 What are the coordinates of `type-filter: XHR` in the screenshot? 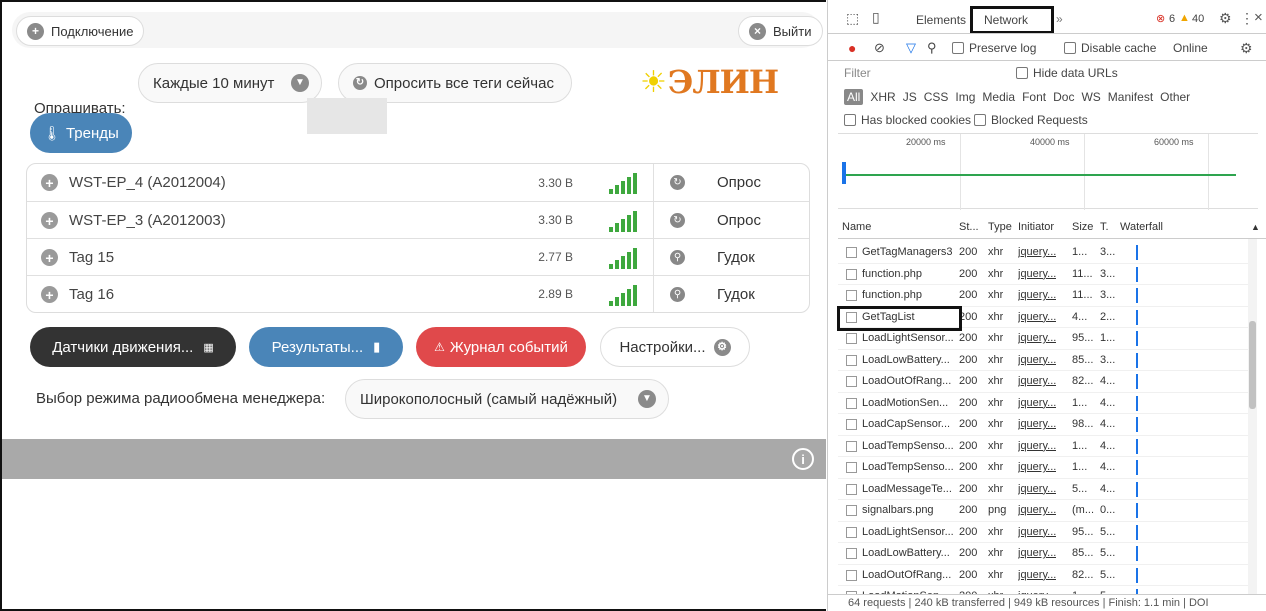 It's located at (882, 97).